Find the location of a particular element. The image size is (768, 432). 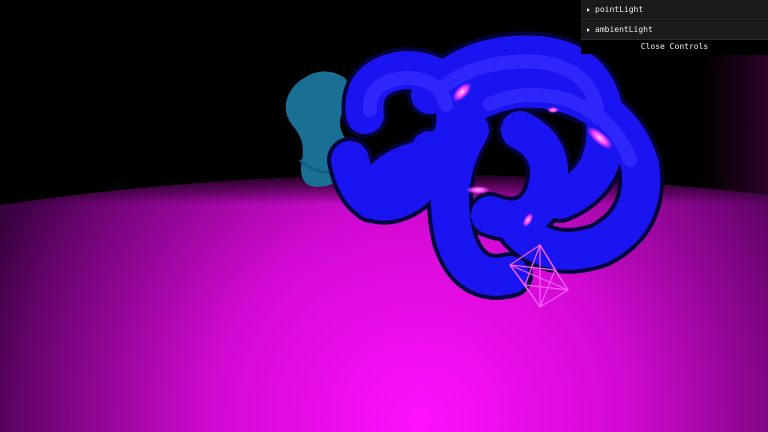

back-wall is located at coordinates (734, 130).